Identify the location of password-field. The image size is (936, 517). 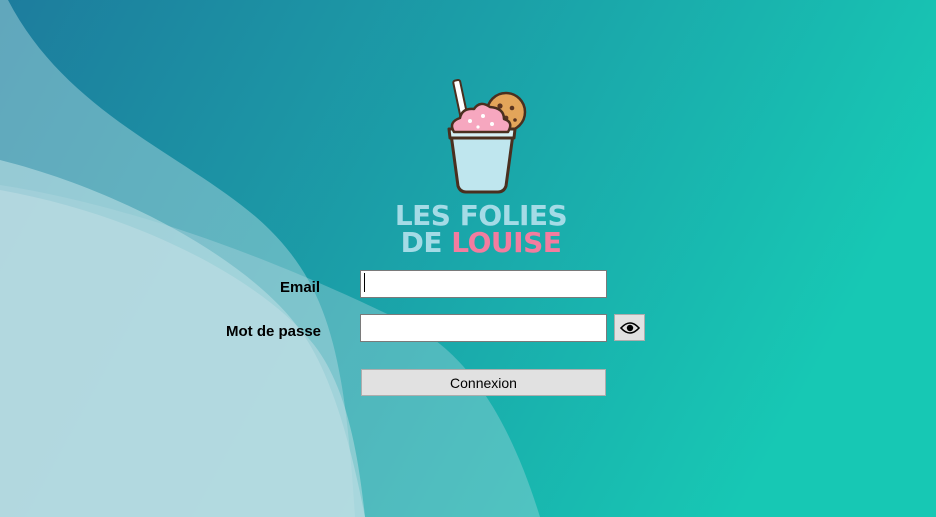
(483, 328).